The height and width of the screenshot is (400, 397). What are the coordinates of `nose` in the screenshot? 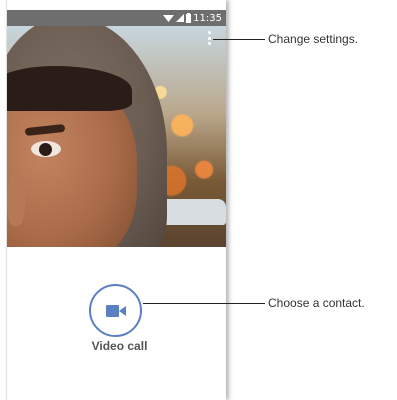 It's located at (16, 201).